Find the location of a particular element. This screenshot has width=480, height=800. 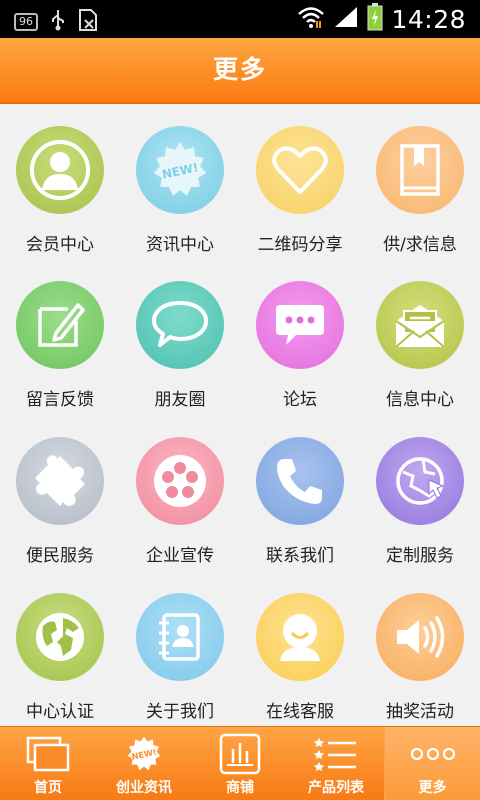

grid-item-label: 中心认证 is located at coordinates (60, 712).